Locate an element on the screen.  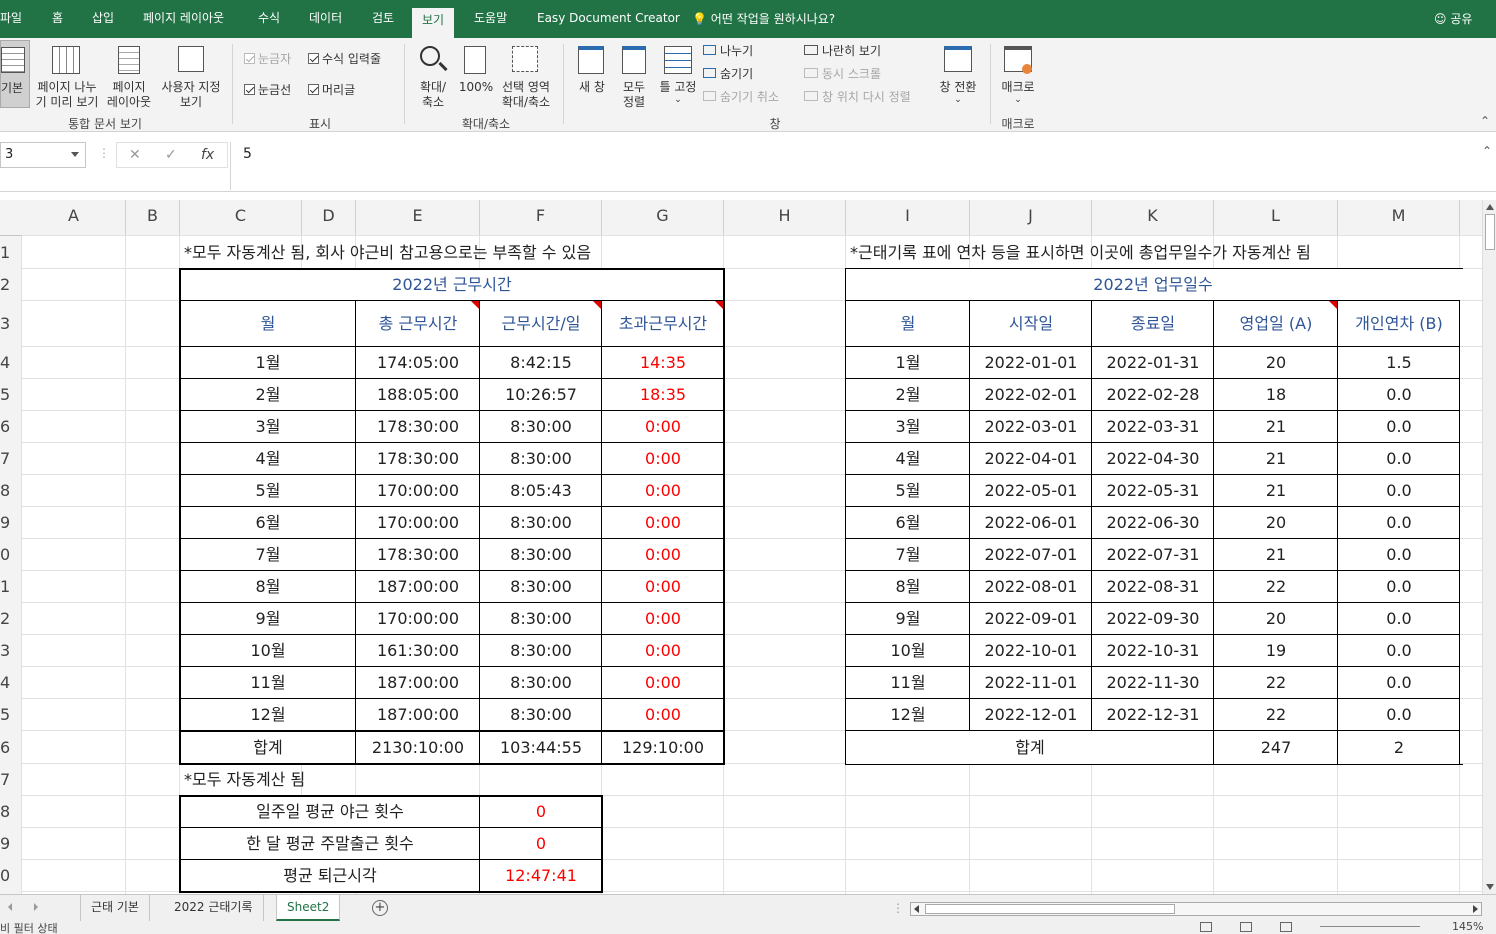
days-table-cell: 12월 is located at coordinates (908, 715).